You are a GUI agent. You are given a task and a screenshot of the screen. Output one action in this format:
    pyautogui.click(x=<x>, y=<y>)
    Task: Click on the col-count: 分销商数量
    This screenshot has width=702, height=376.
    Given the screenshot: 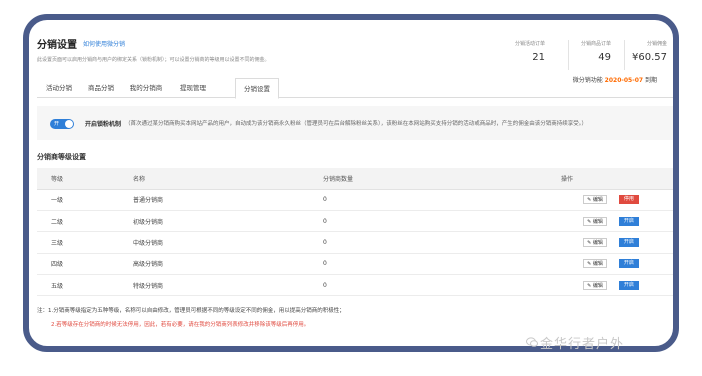 What is the action you would take?
    pyautogui.click(x=442, y=179)
    